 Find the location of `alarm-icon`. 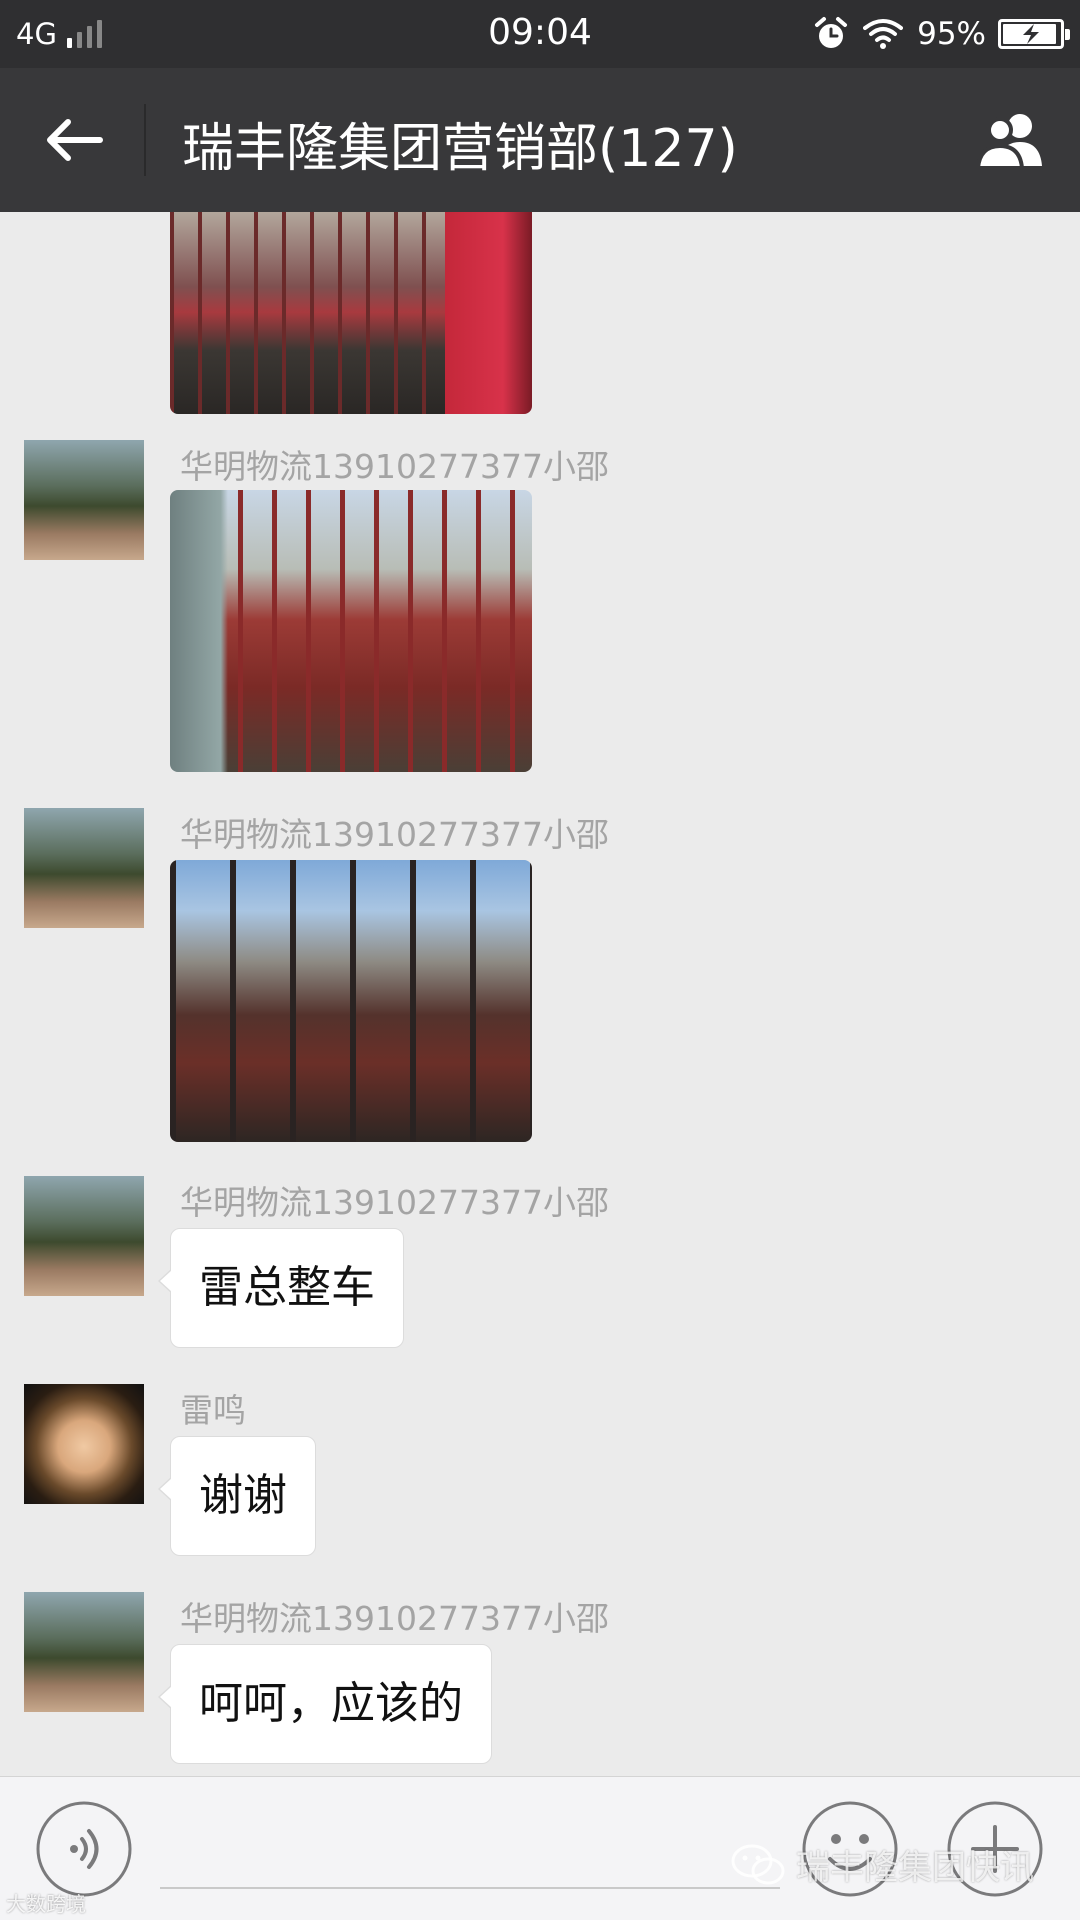

alarm-icon is located at coordinates (831, 32).